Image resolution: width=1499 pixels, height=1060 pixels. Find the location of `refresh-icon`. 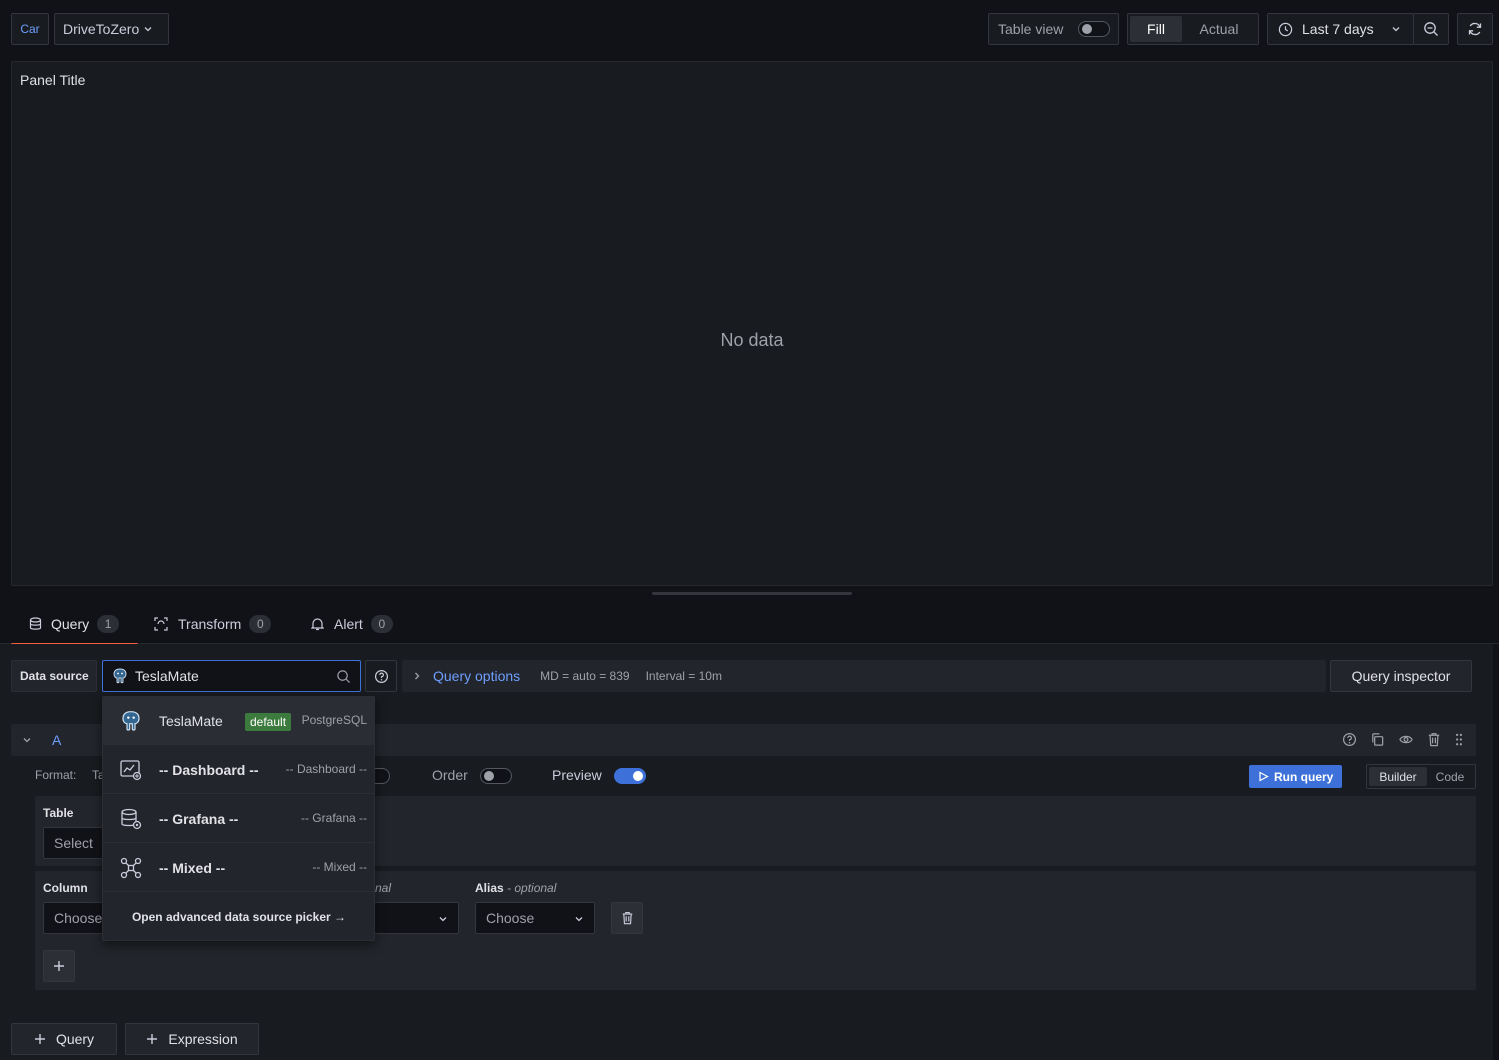

refresh-icon is located at coordinates (1475, 29).